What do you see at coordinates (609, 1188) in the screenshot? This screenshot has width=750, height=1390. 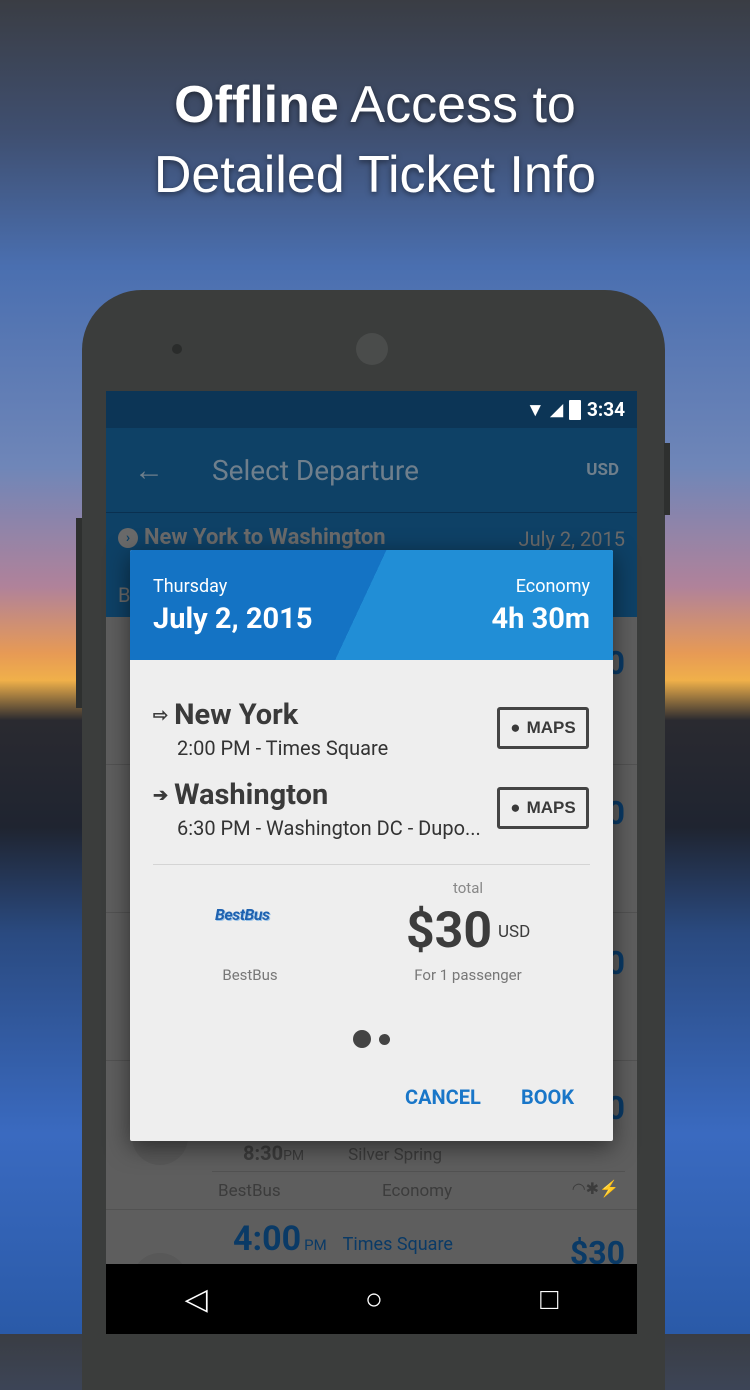 I see `plug-icon: ⚡` at bounding box center [609, 1188].